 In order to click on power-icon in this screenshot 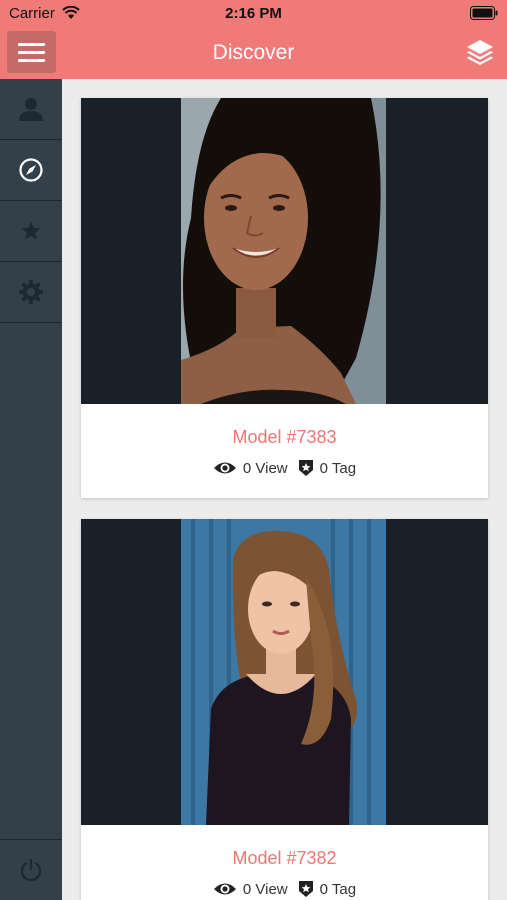, I will do `click(31, 870)`.